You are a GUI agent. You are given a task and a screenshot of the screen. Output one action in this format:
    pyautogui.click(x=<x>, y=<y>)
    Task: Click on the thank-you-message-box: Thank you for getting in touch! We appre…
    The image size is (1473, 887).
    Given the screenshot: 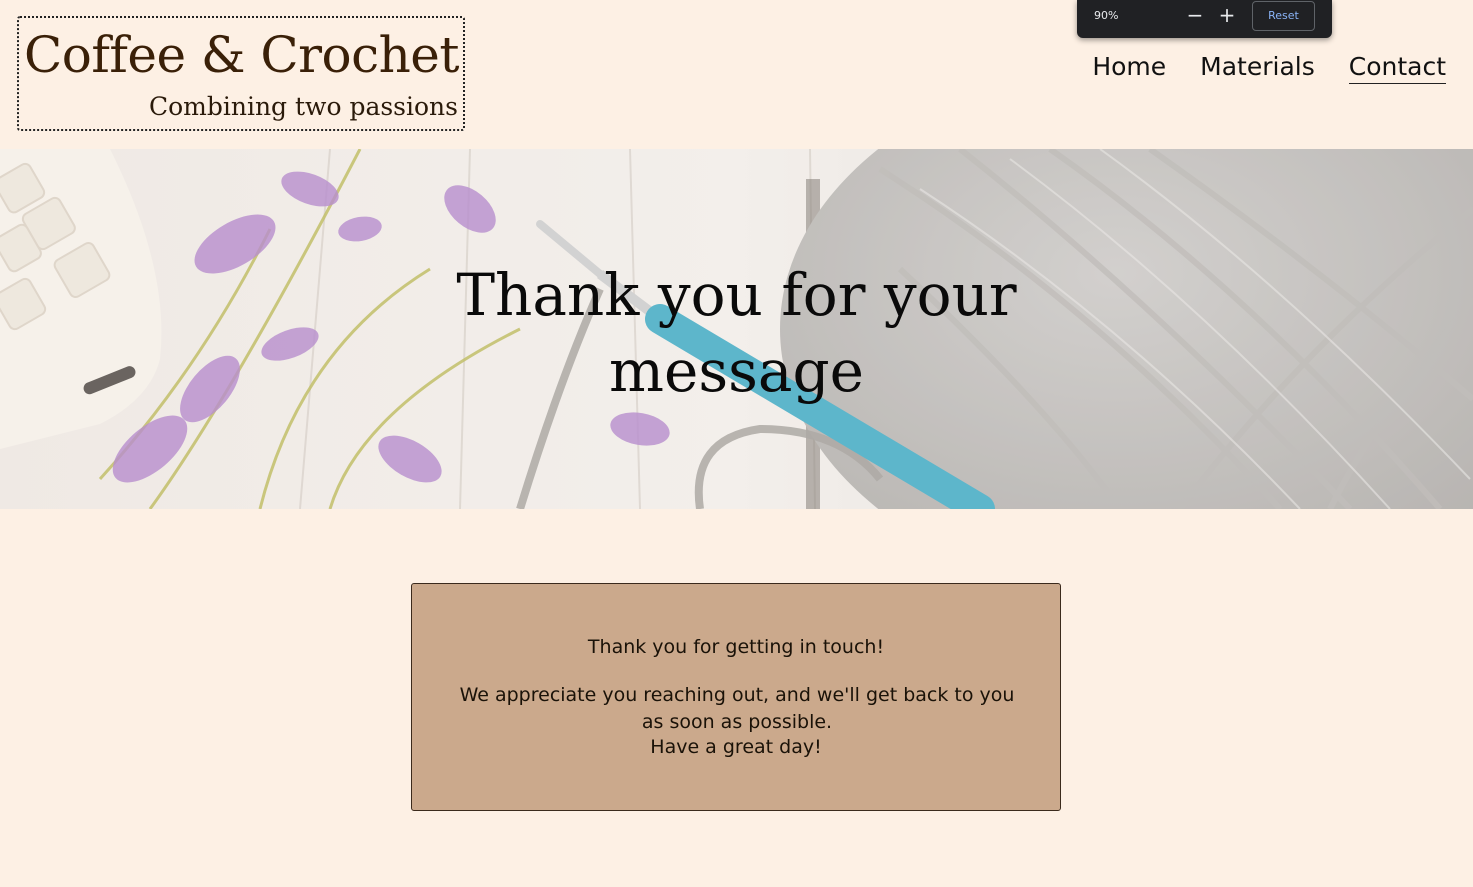 What is the action you would take?
    pyautogui.click(x=736, y=697)
    